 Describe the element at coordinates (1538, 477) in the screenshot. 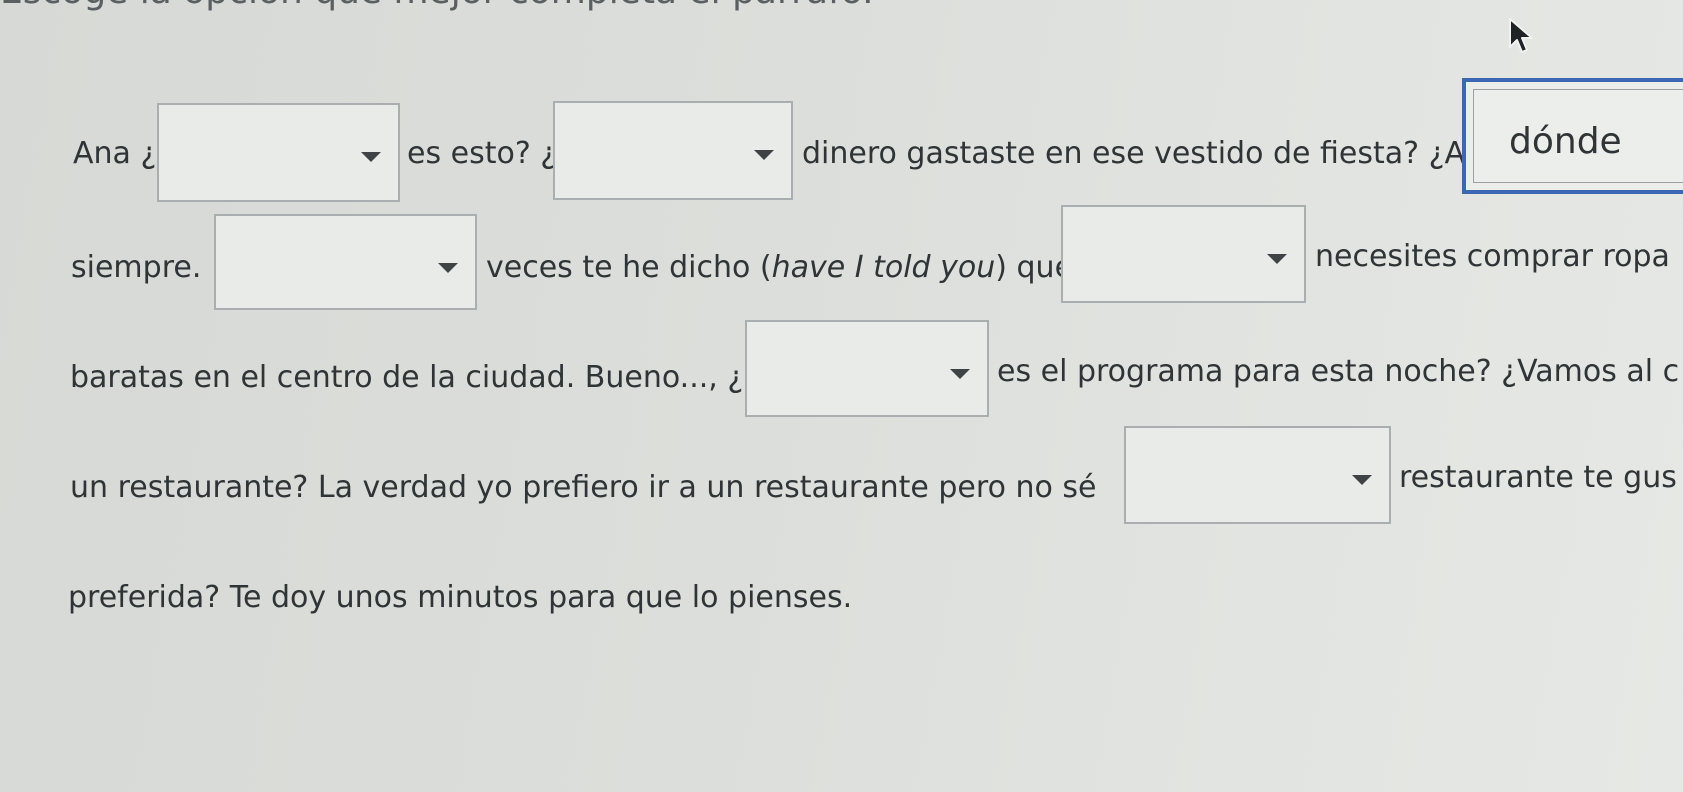

I see `paragraph-text: restaurante te gus` at that location.